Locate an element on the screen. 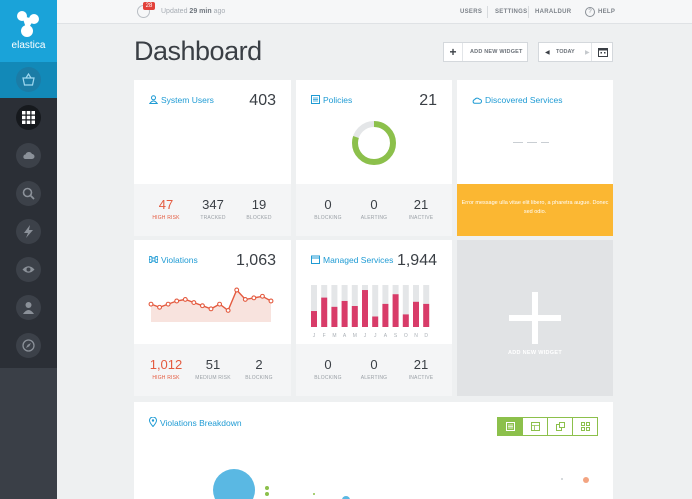  sidebar-item-monitor is located at coordinates (28, 269).